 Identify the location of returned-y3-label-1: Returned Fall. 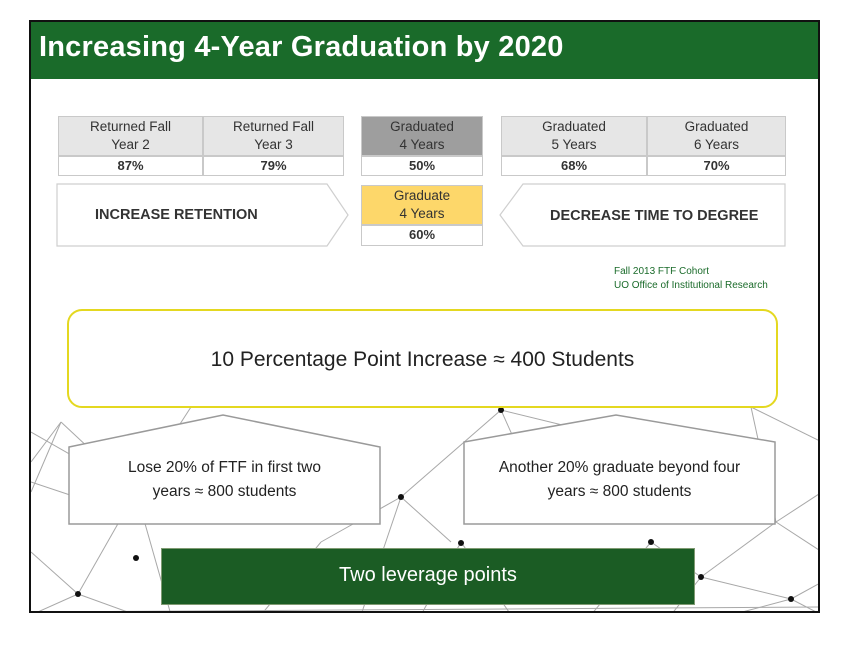
(273, 126).